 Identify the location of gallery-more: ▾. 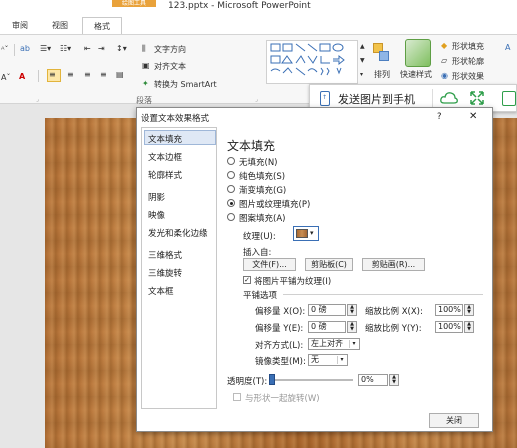
(361, 74).